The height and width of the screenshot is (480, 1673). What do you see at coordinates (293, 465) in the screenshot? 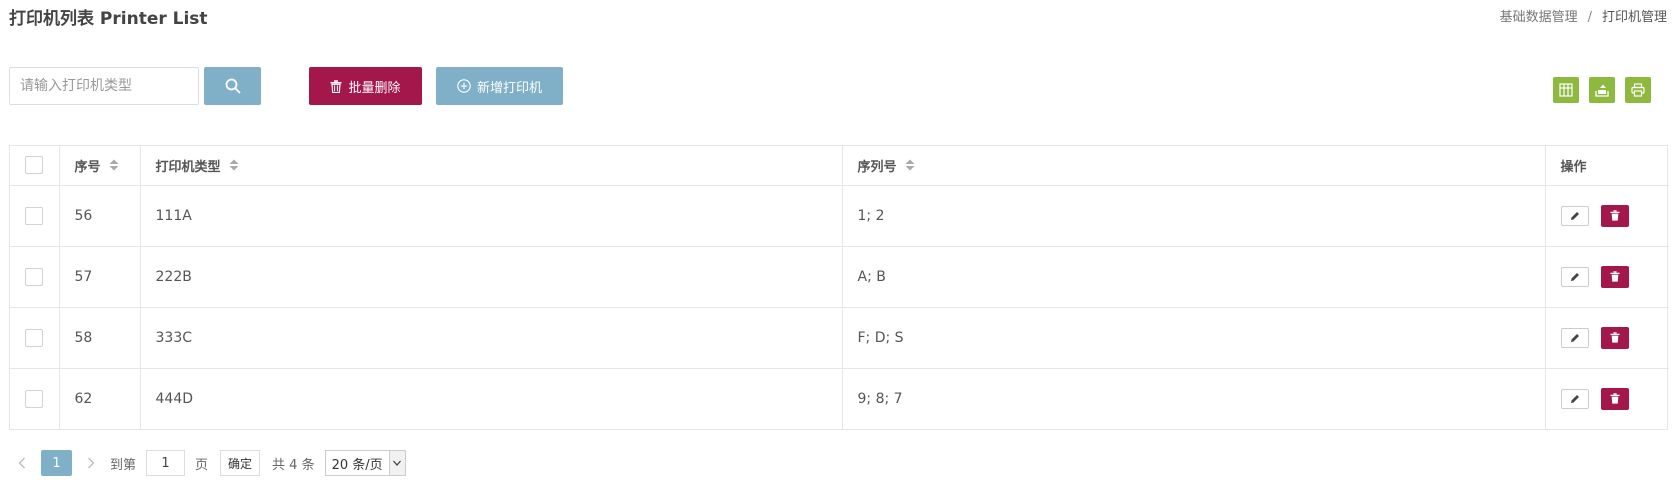
I see `total-count: 共 4 条` at bounding box center [293, 465].